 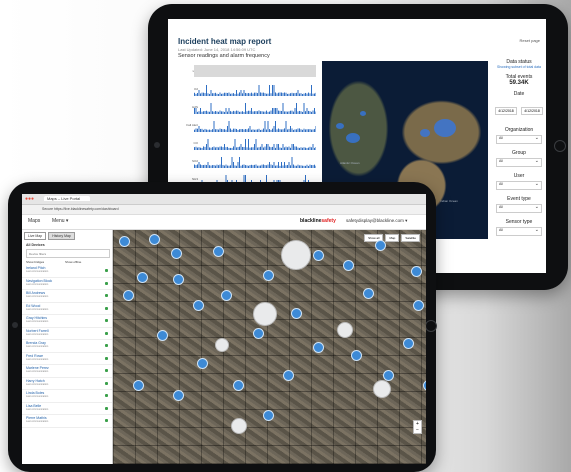 What do you see at coordinates (67, 371) in the screenshot?
I see `device-list-item: Marlene Perez Last communication` at bounding box center [67, 371].